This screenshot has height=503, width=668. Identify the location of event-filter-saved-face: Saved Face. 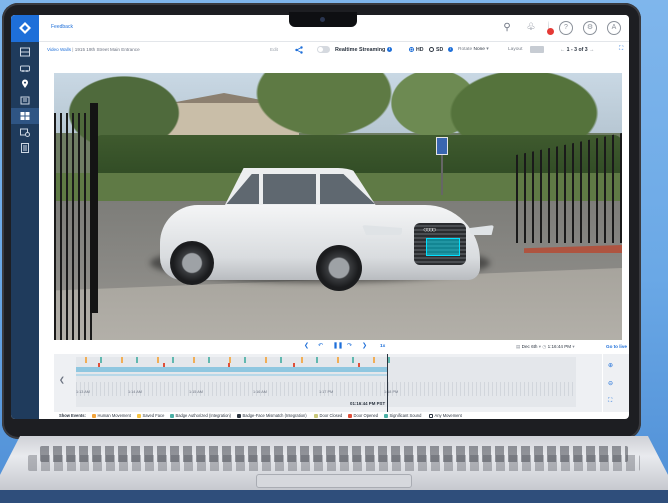
(150, 415).